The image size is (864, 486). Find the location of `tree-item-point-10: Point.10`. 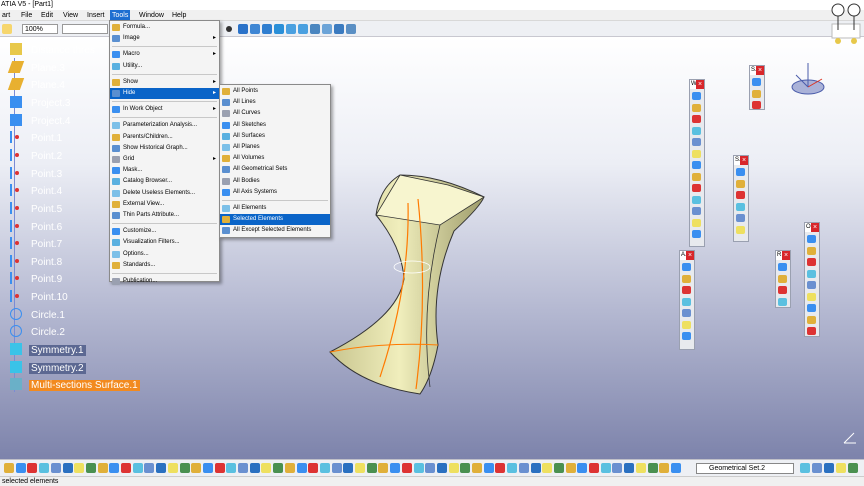

tree-item-point-10: Point.10 is located at coordinates (40, 298).